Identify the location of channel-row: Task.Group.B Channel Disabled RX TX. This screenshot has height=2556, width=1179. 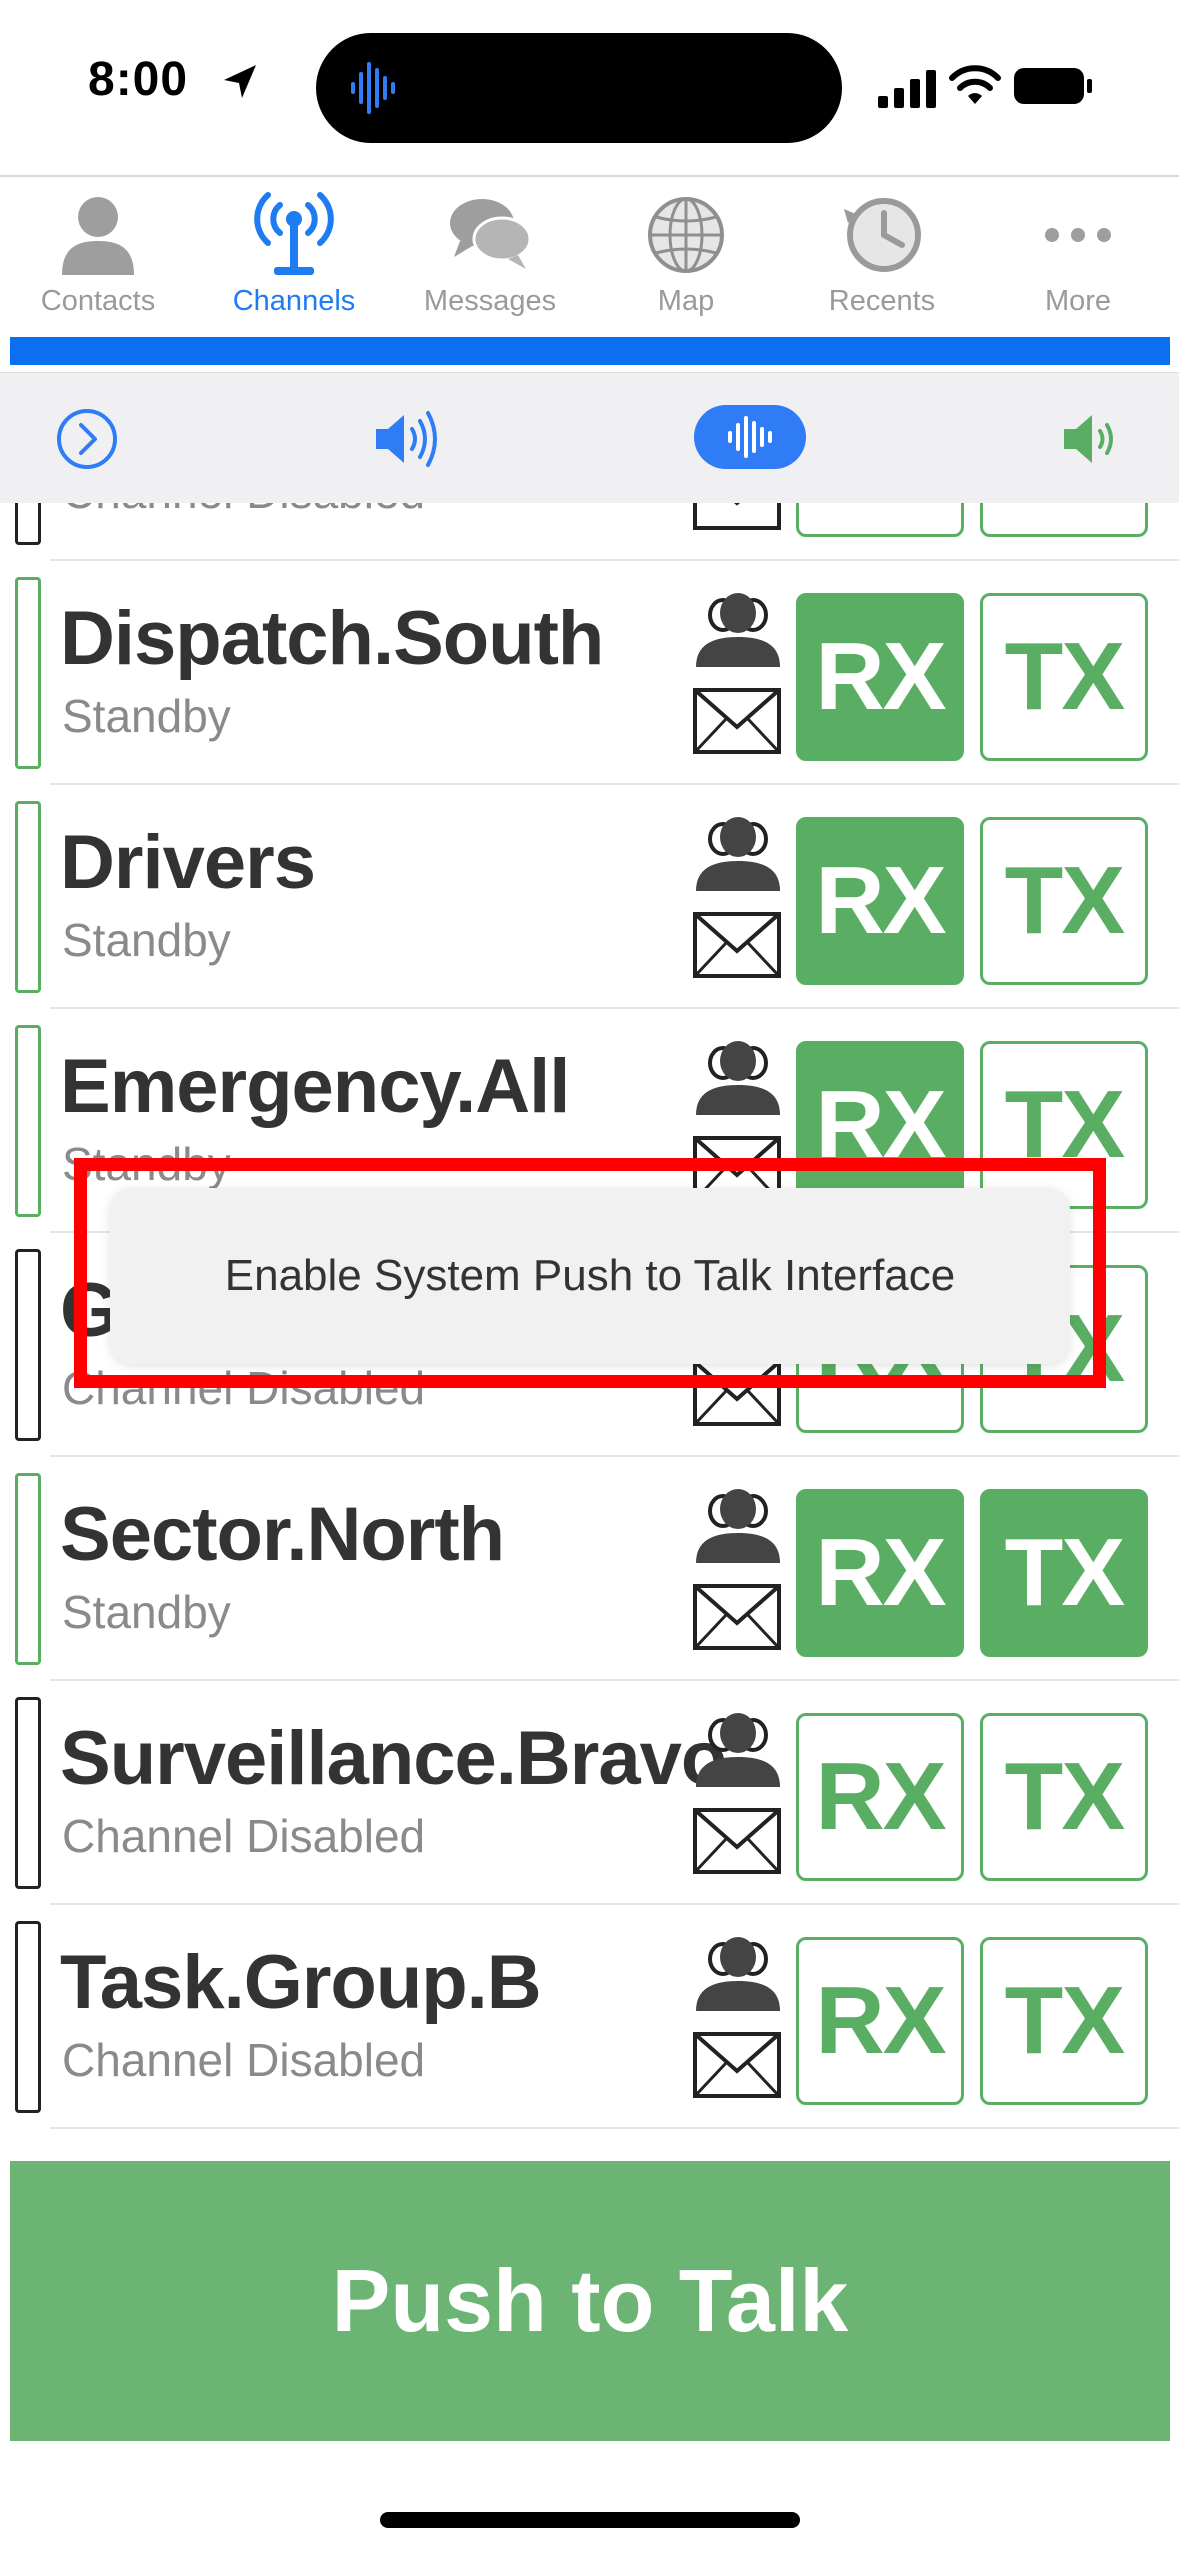
(589, 2017).